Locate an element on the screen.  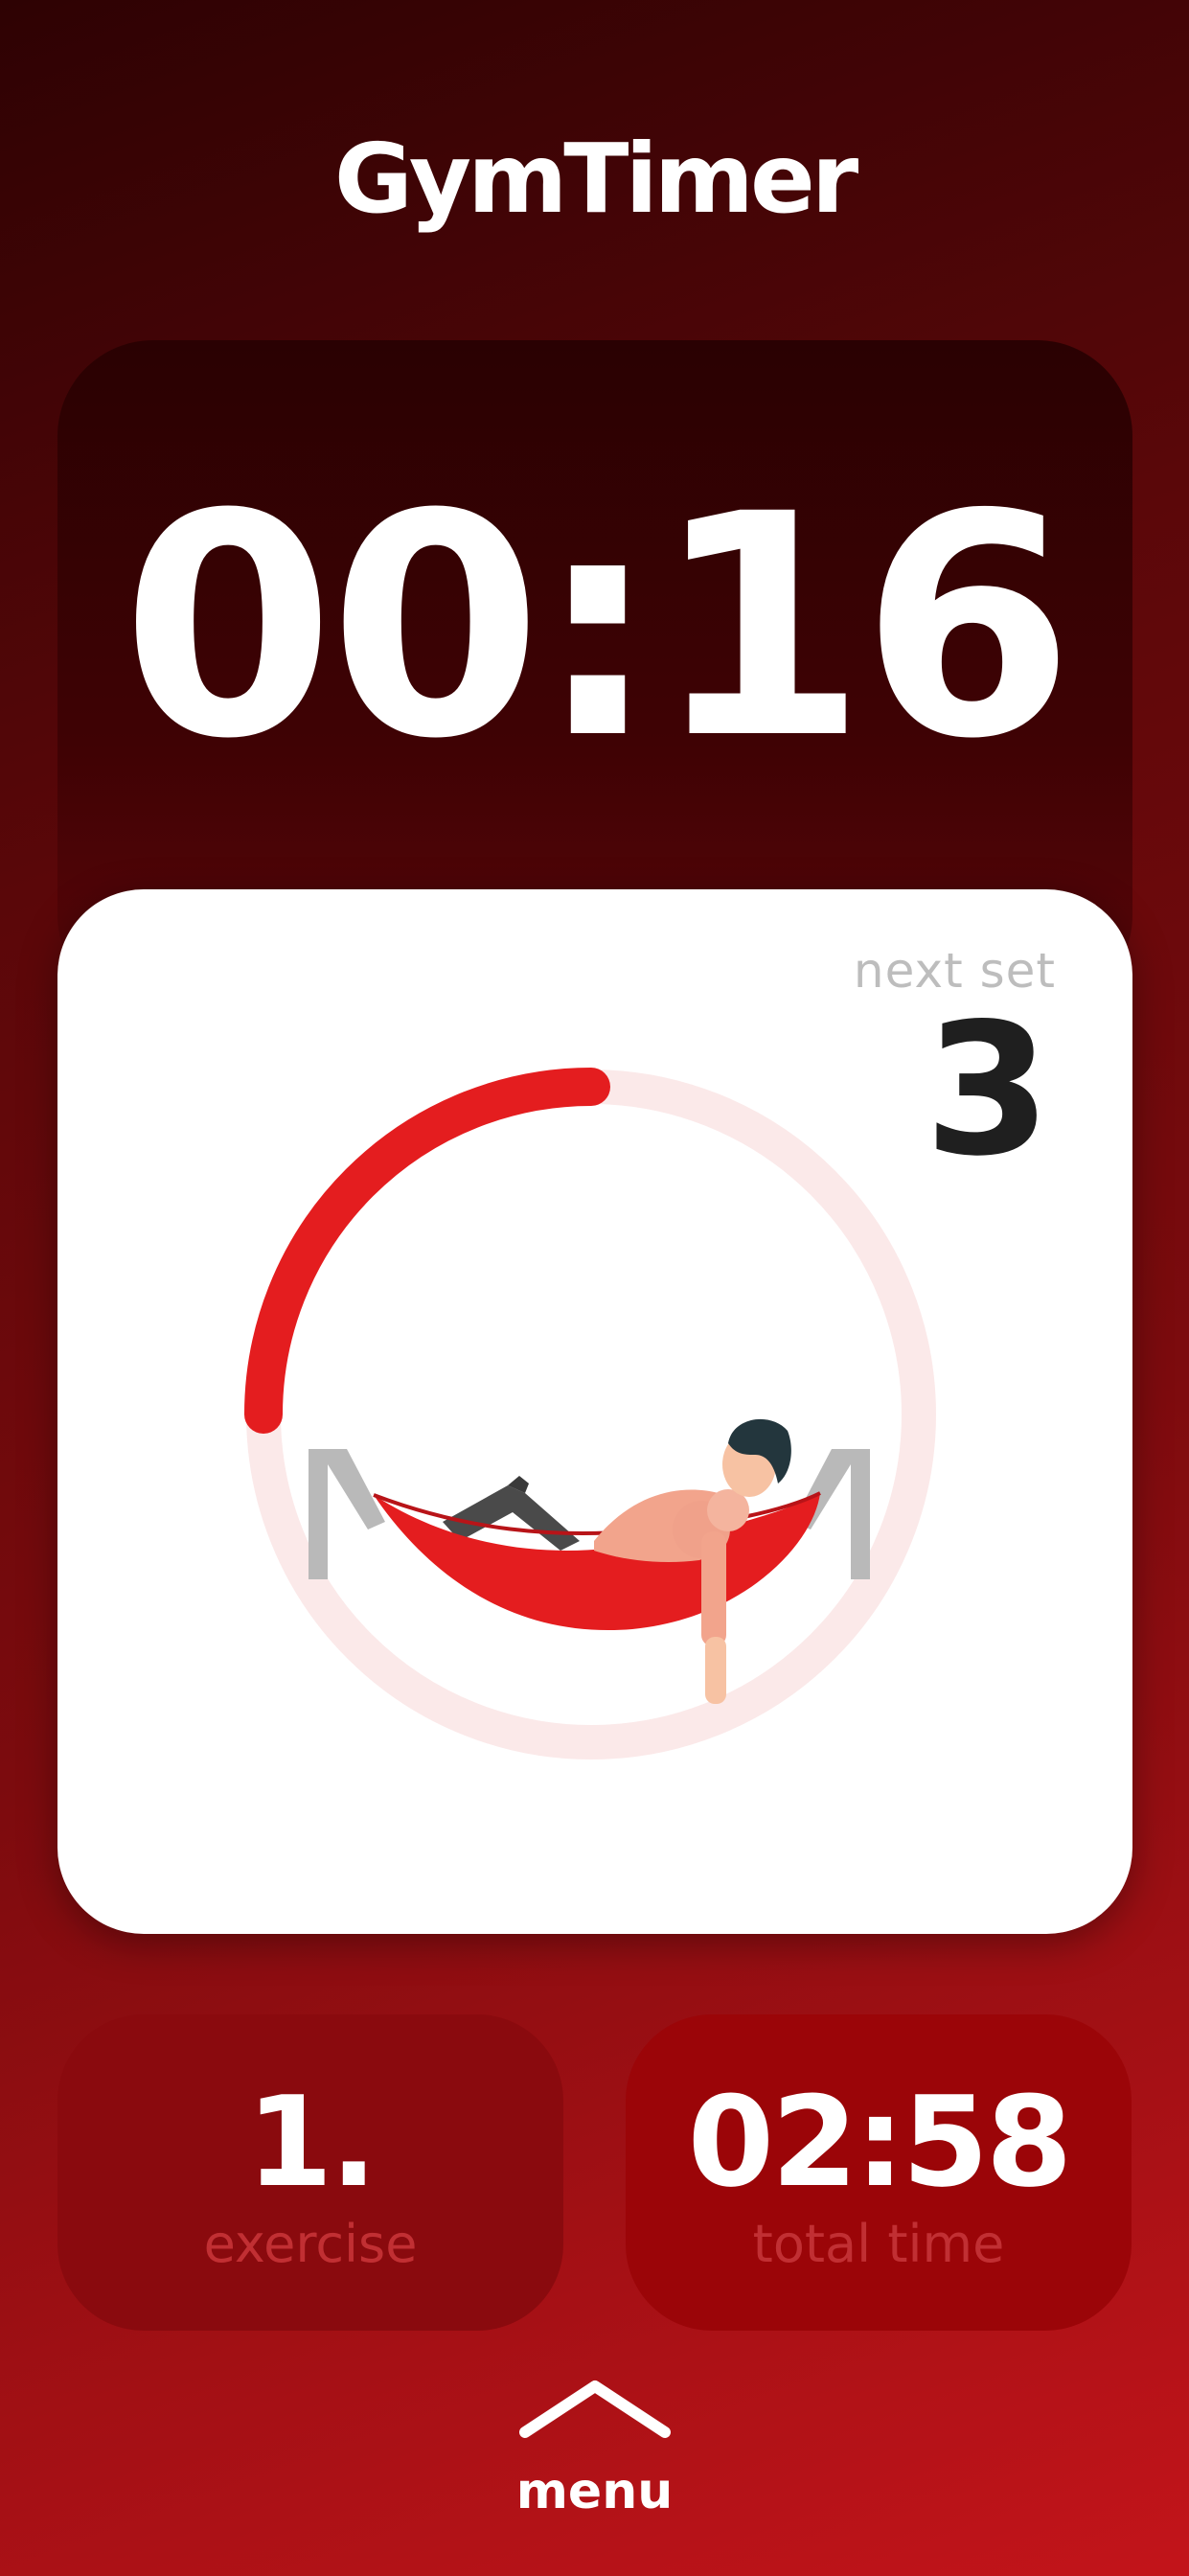
chevron-up-icon is located at coordinates (595, 2409).